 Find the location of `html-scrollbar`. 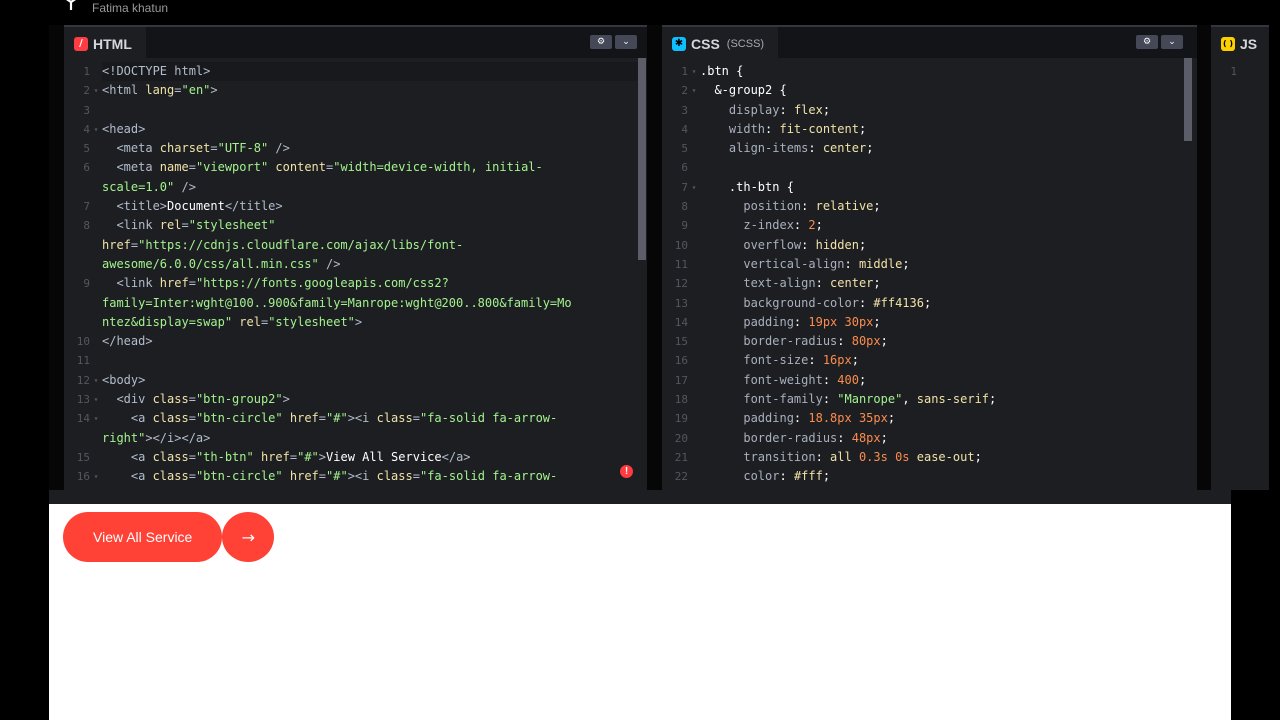

html-scrollbar is located at coordinates (642, 159).